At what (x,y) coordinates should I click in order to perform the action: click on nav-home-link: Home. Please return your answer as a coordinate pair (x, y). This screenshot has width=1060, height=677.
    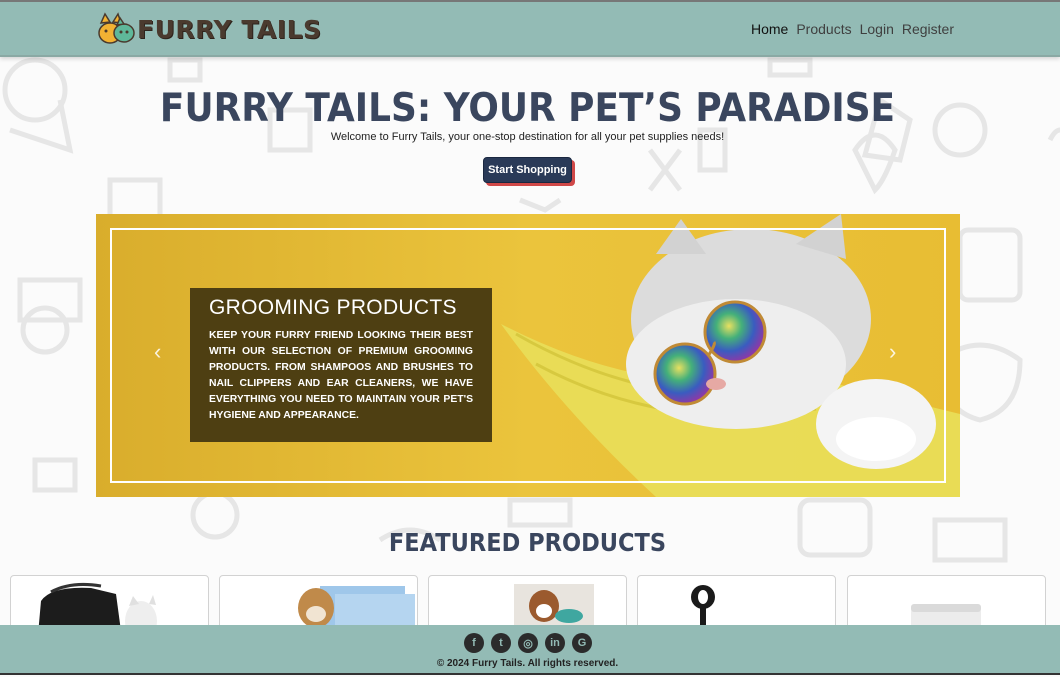
    Looking at the image, I should click on (769, 29).